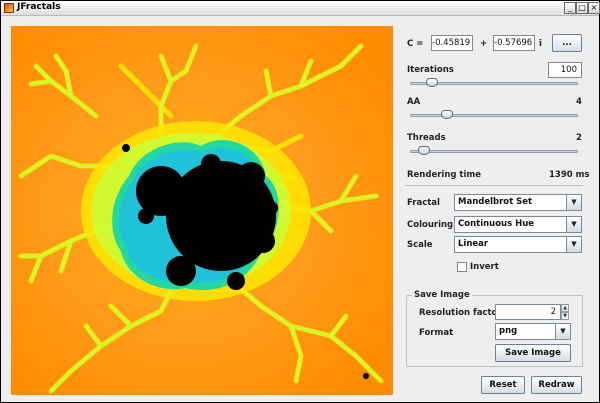  I want to click on rendering-time-value: 1390 ms, so click(569, 175).